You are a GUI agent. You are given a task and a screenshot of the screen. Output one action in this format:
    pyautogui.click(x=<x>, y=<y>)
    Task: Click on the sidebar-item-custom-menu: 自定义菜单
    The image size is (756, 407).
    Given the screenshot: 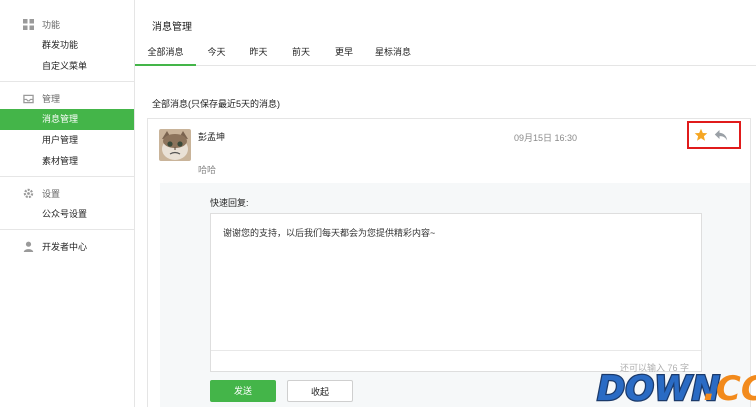 What is the action you would take?
    pyautogui.click(x=67, y=66)
    